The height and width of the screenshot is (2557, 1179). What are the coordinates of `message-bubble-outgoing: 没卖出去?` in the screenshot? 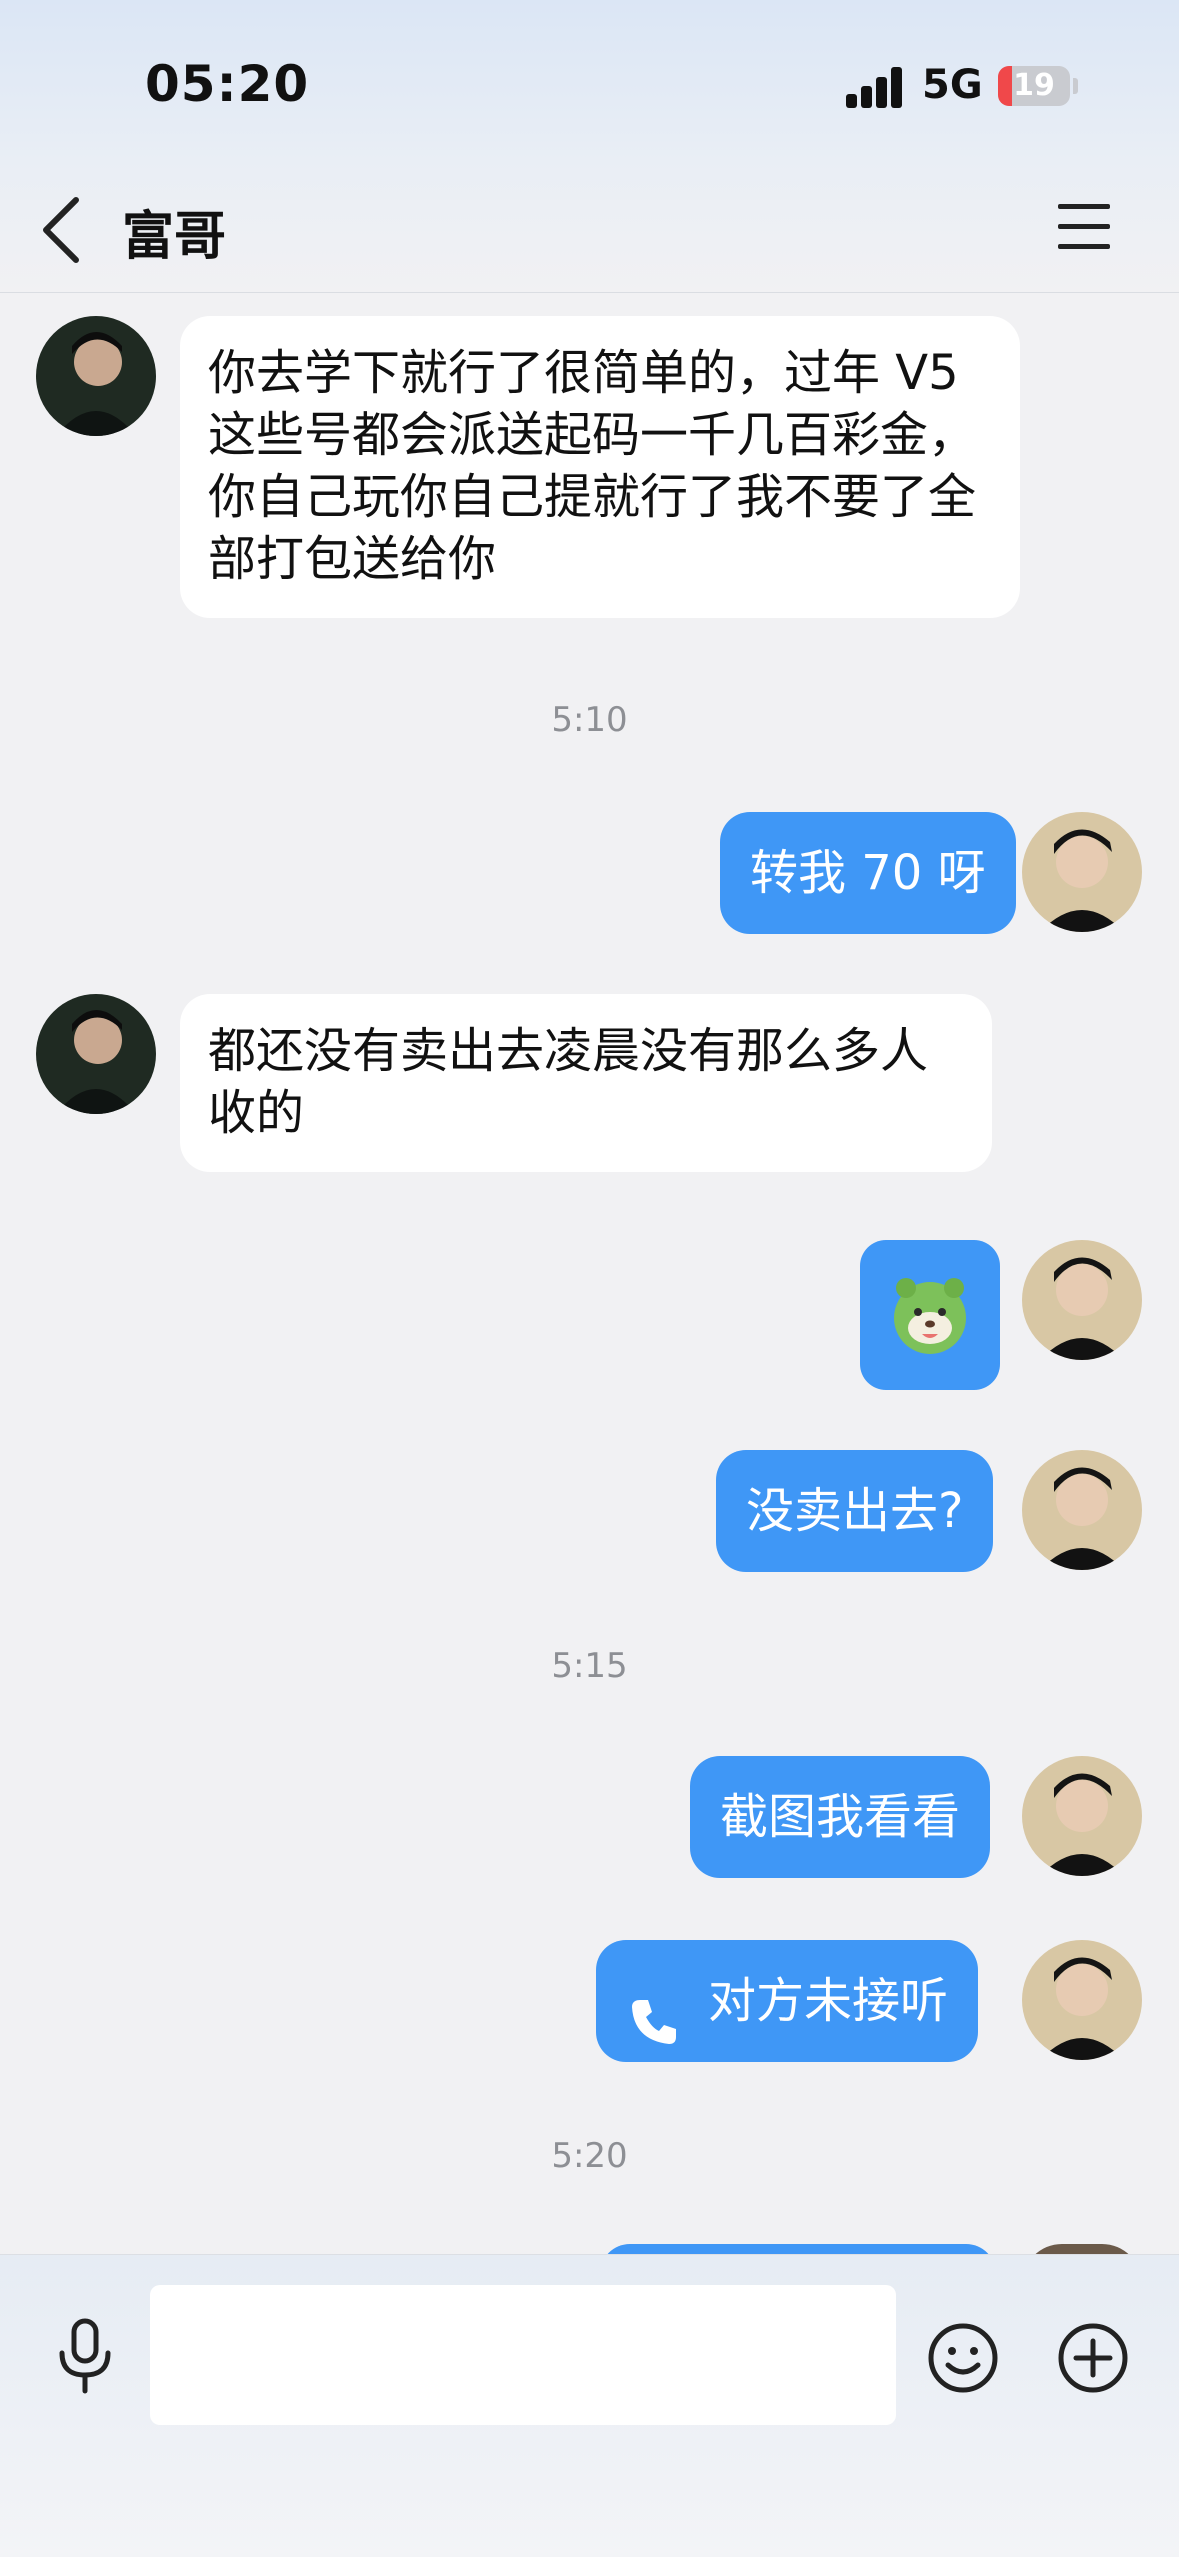 It's located at (855, 1511).